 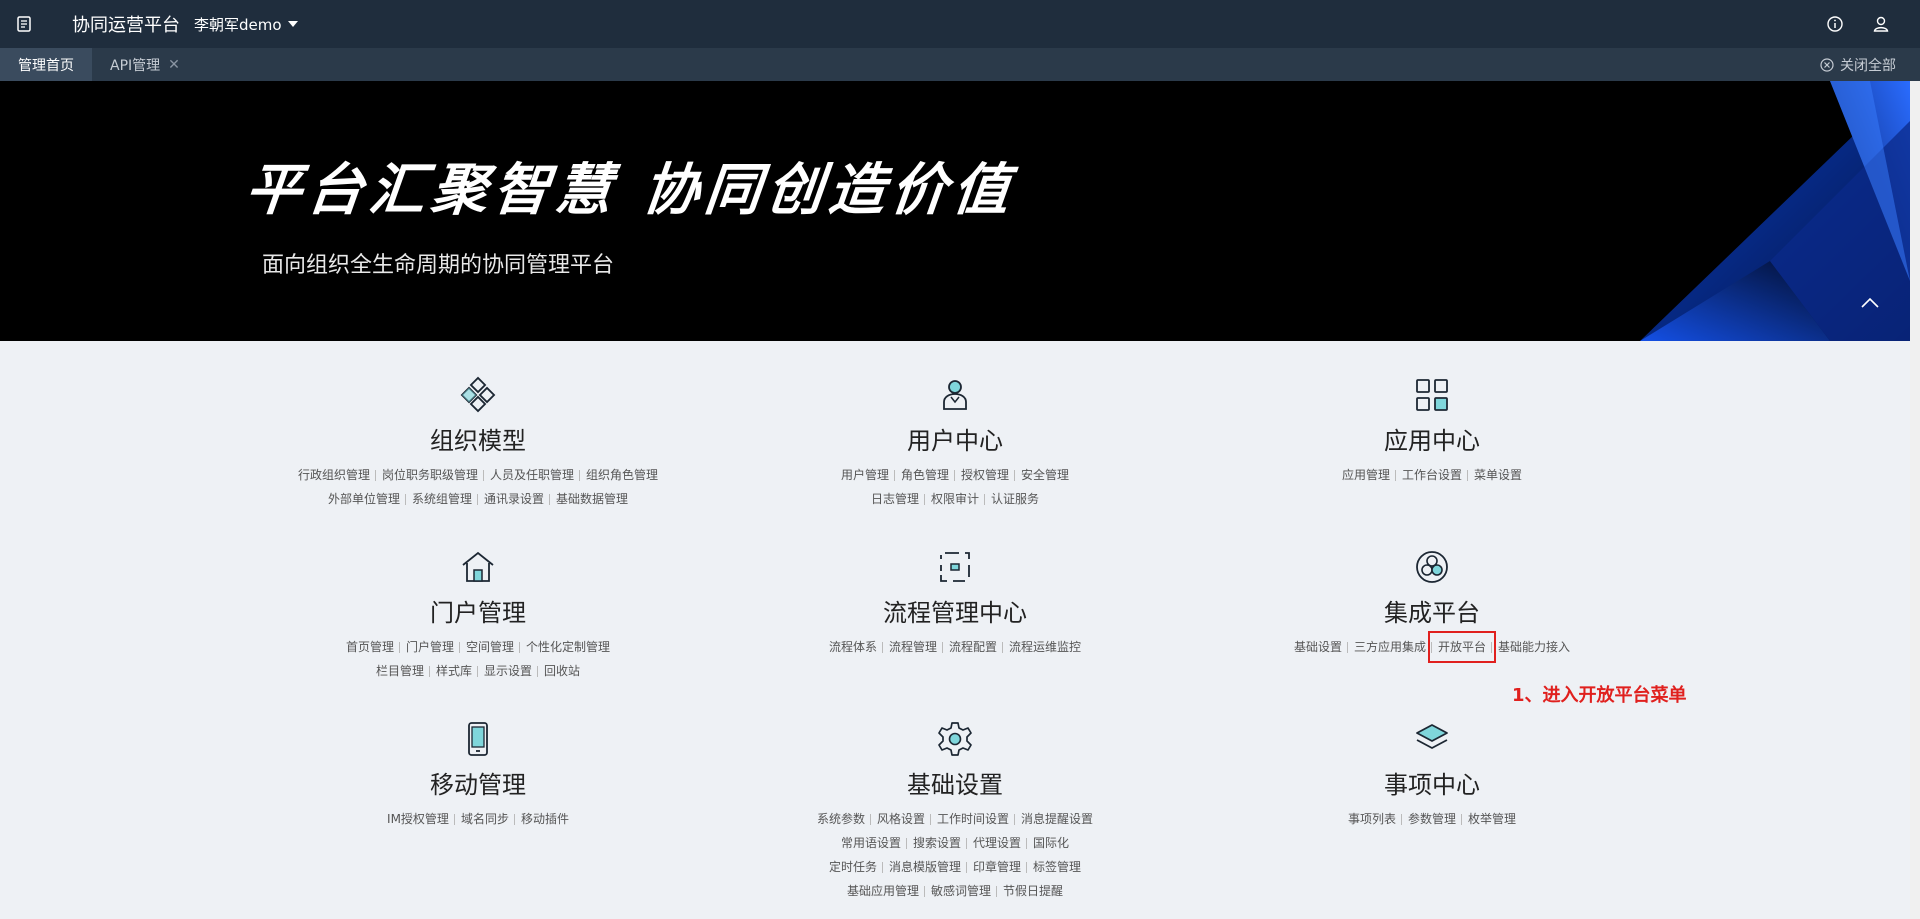 What do you see at coordinates (1431, 819) in the screenshot?
I see `link-param-management: 参数管理` at bounding box center [1431, 819].